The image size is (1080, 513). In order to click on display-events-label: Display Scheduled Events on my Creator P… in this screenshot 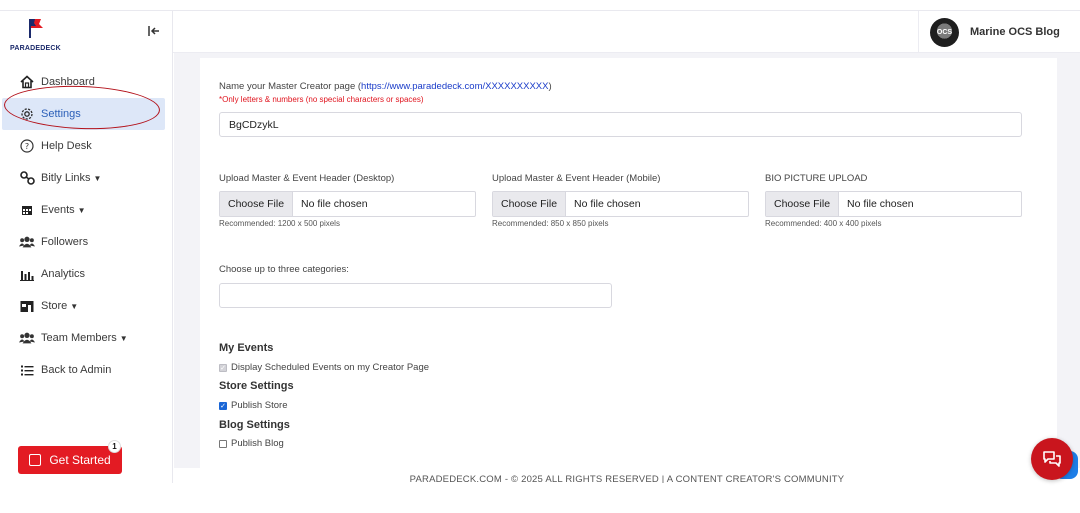, I will do `click(330, 367)`.